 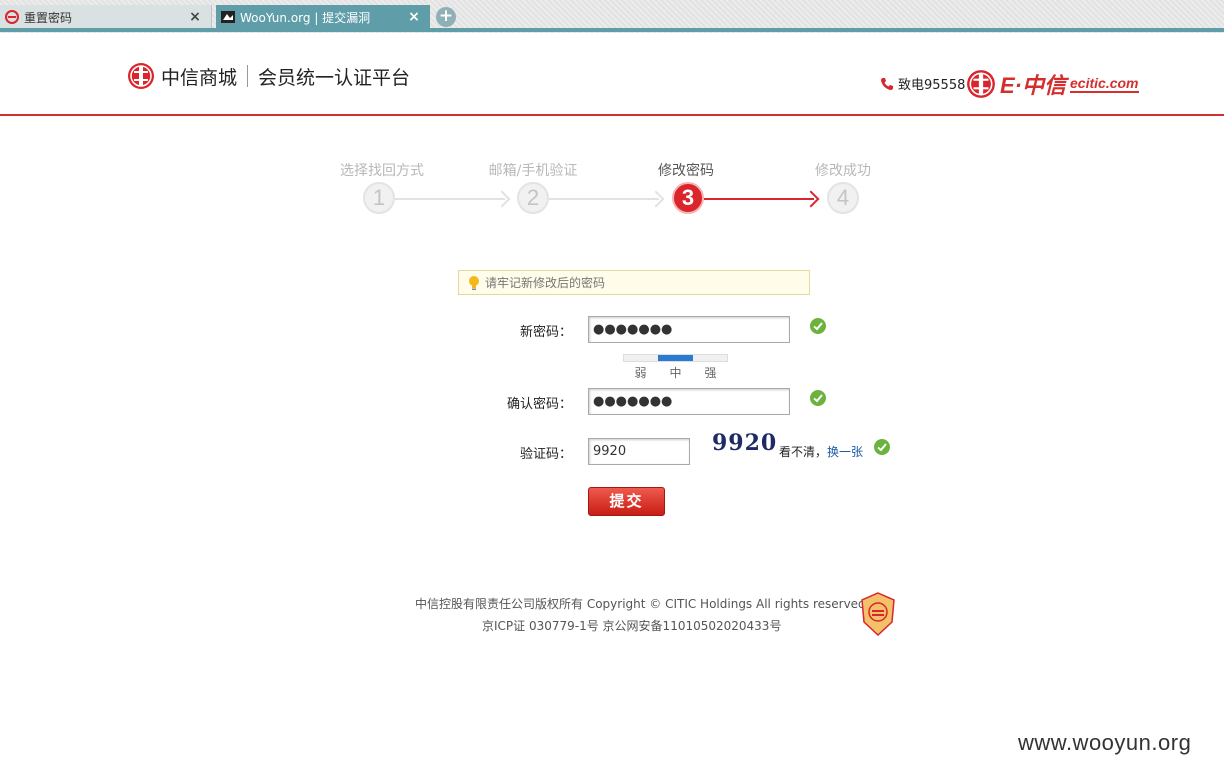 What do you see at coordinates (379, 198) in the screenshot?
I see `step-number-1: 1` at bounding box center [379, 198].